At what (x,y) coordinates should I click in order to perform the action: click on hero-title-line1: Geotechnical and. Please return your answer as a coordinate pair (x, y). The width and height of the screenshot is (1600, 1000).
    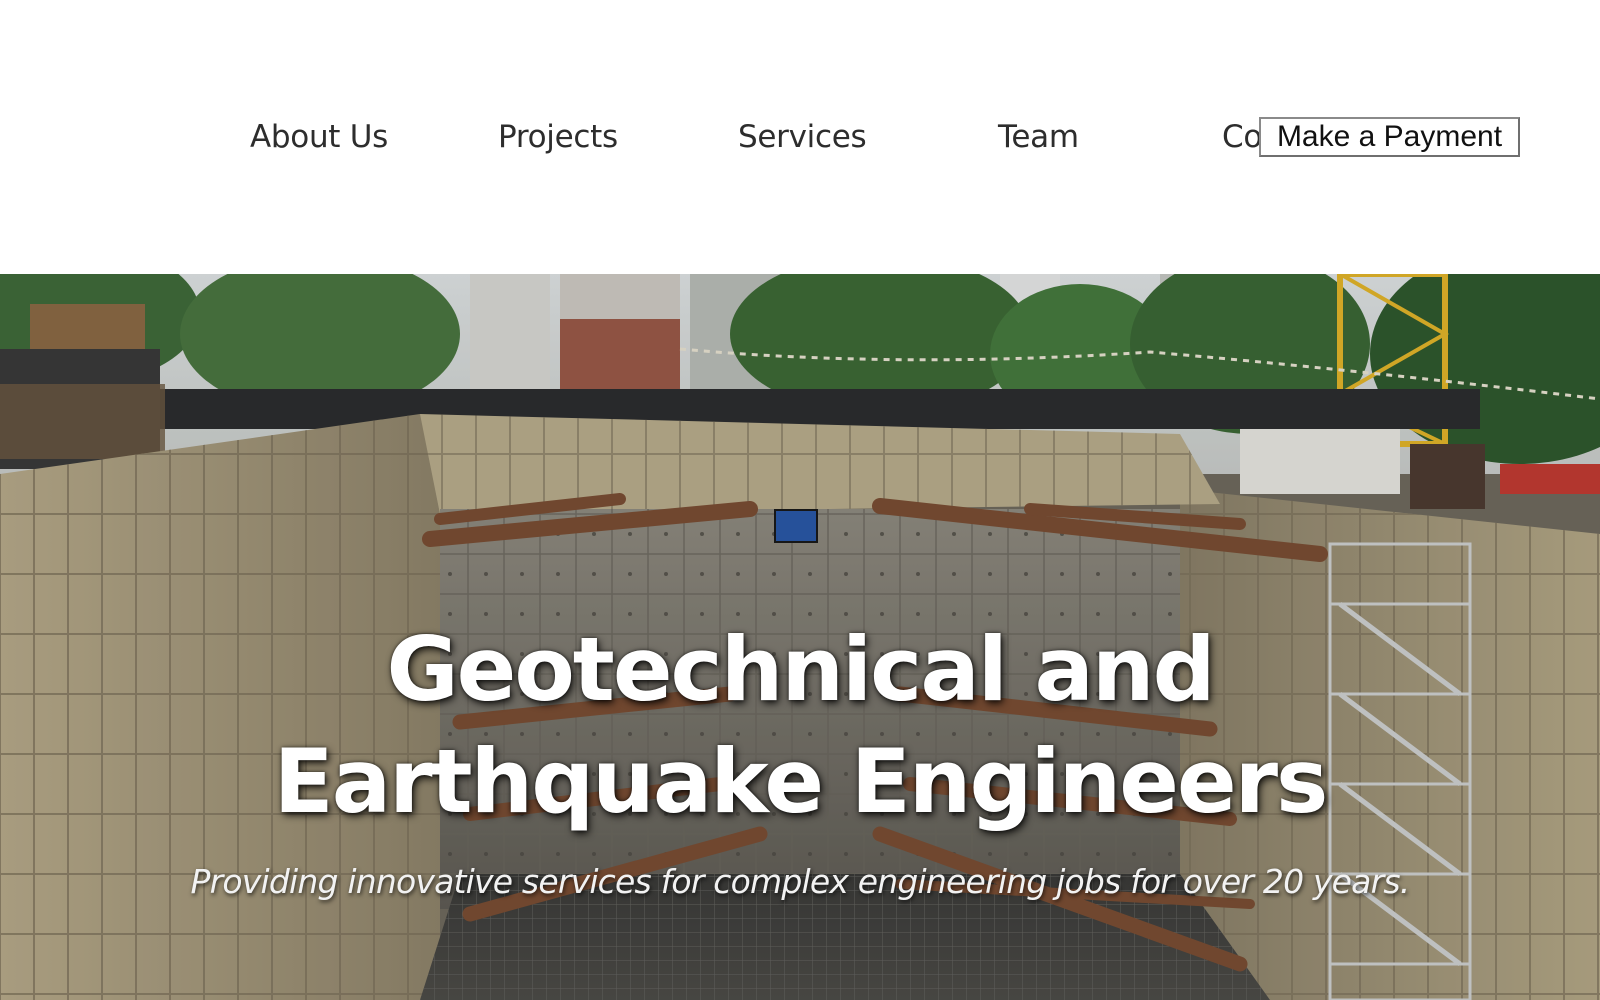
    Looking at the image, I should click on (800, 669).